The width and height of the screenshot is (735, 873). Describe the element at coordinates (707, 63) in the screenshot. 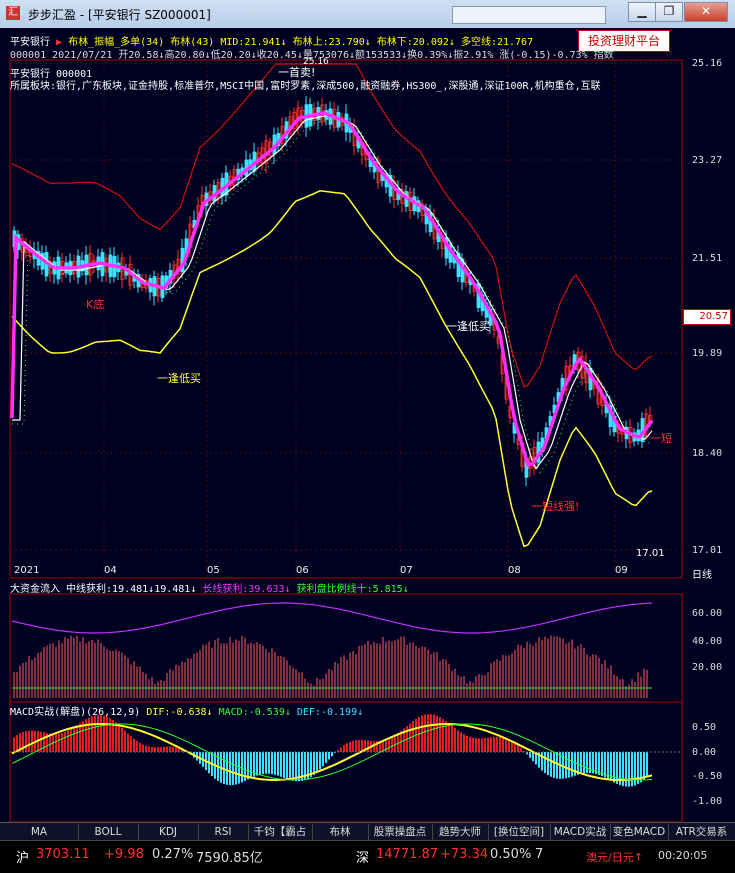

I see `y-tick: 25.16` at that location.